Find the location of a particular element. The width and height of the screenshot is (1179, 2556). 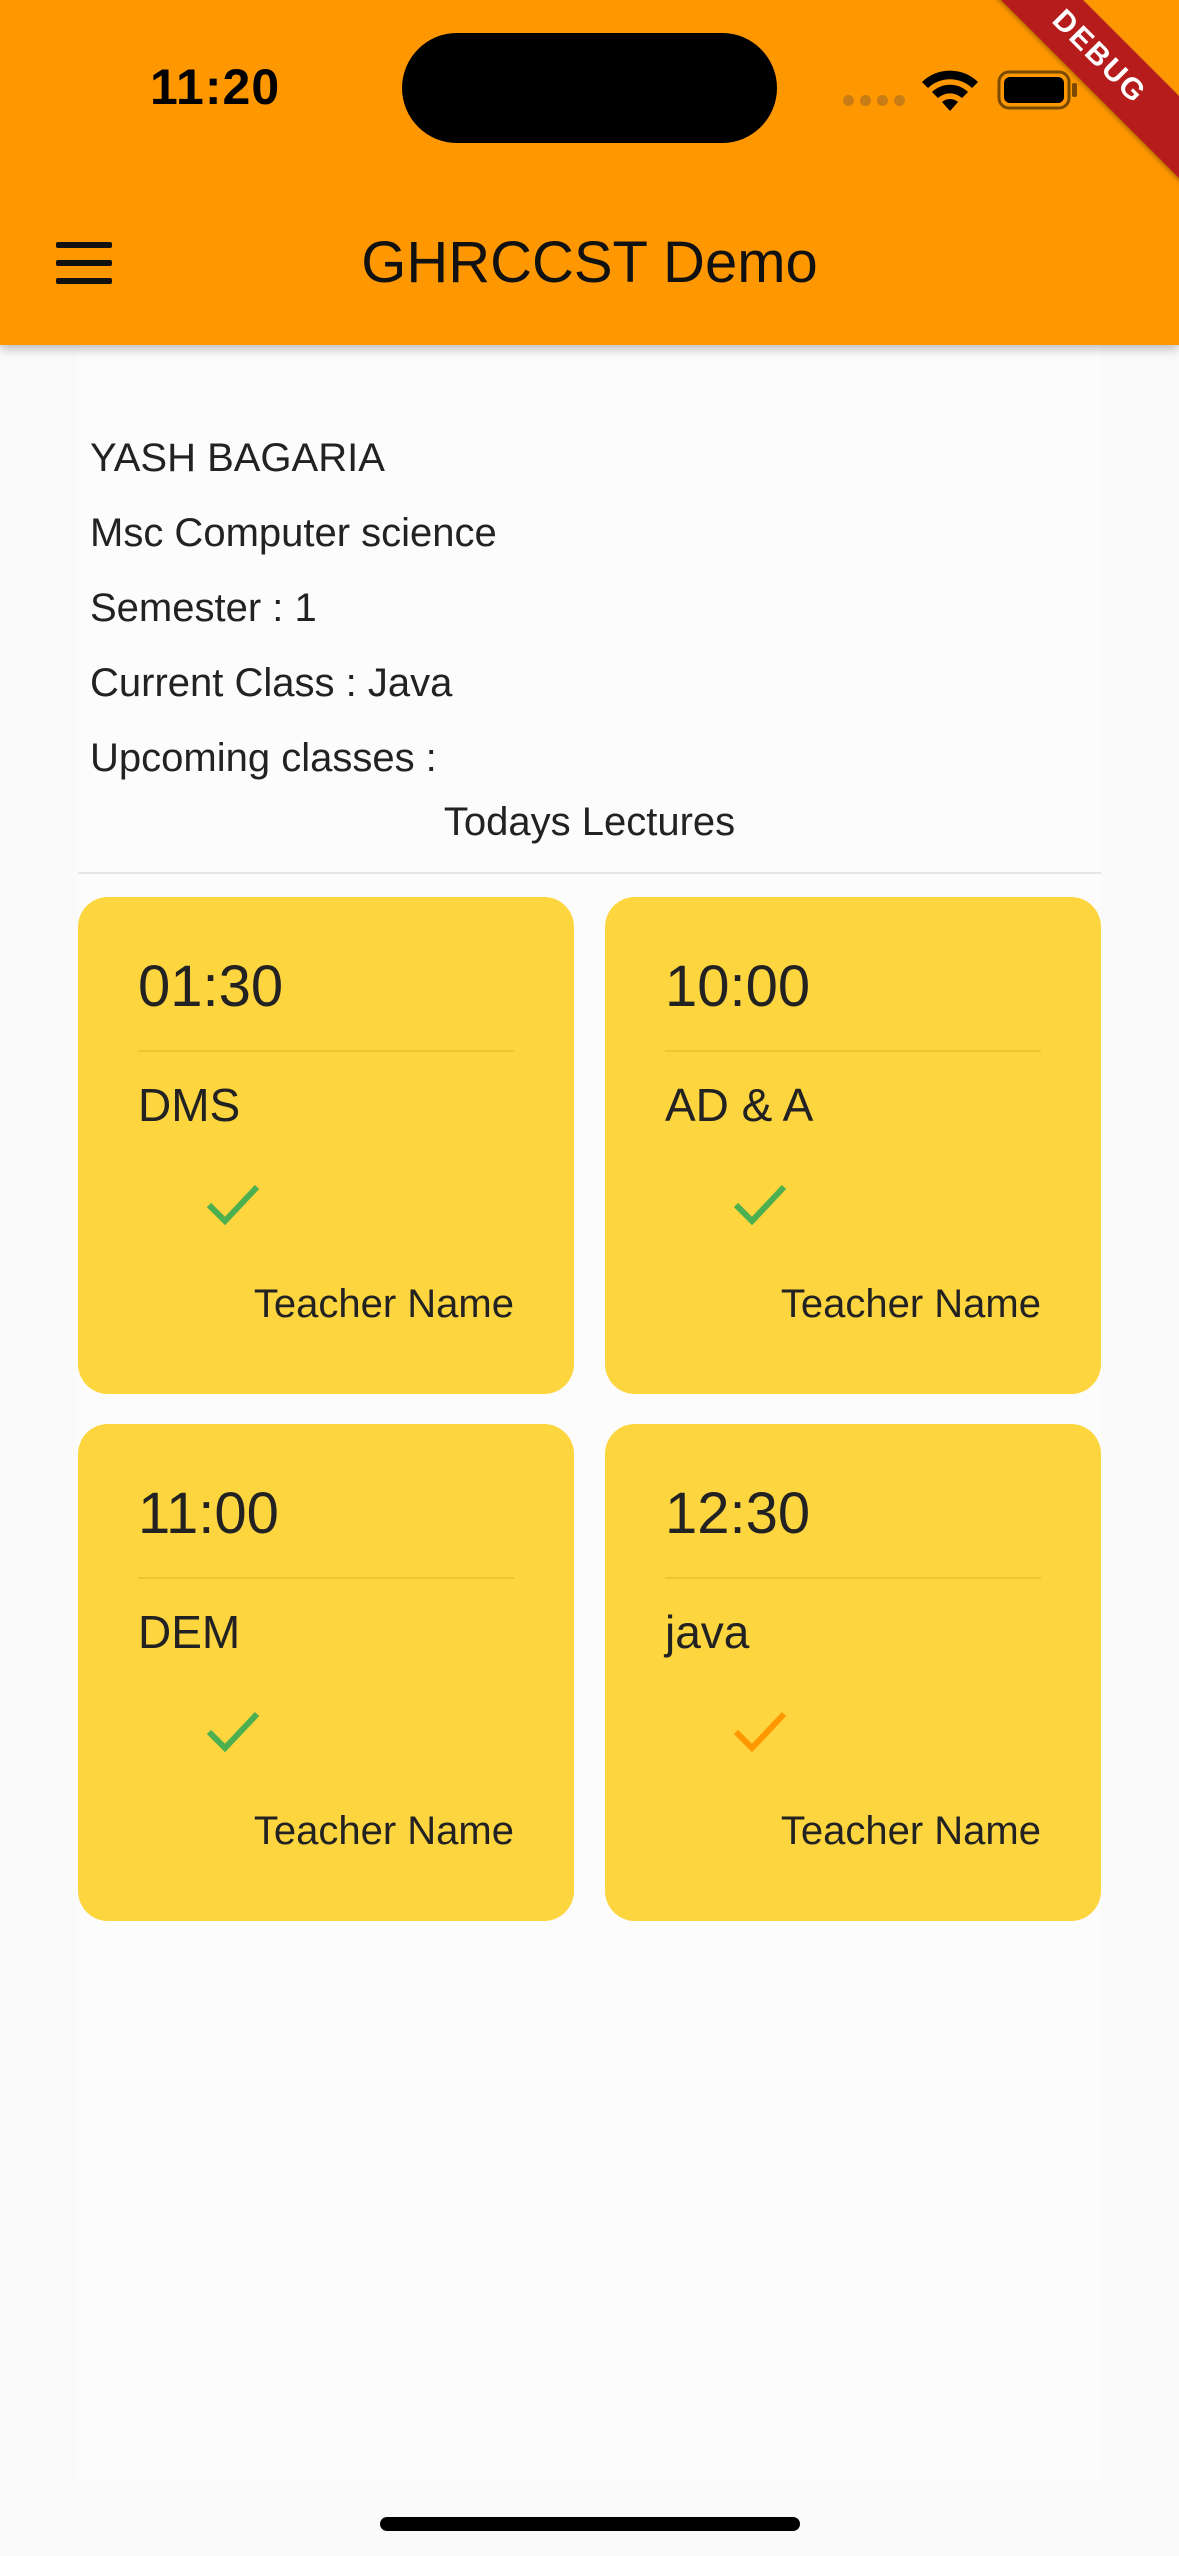

section-divider is located at coordinates (589, 873).